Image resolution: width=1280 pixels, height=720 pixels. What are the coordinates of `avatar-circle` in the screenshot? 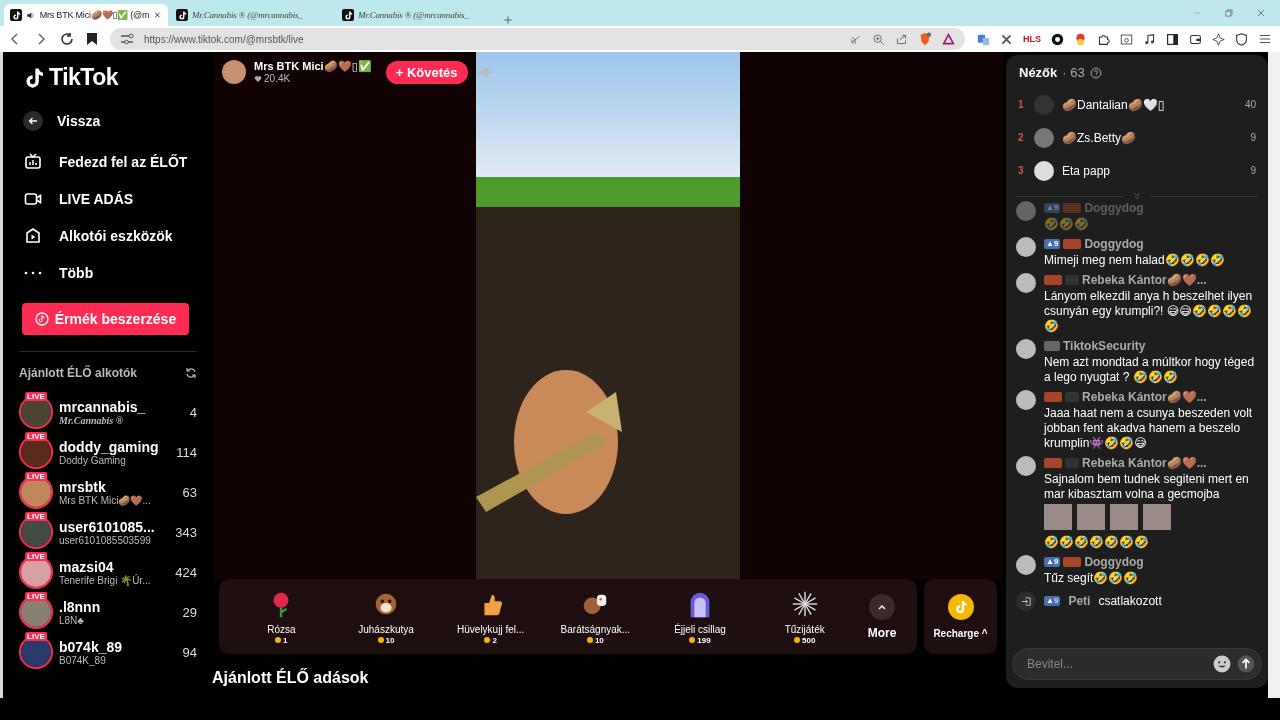 It's located at (1044, 170).